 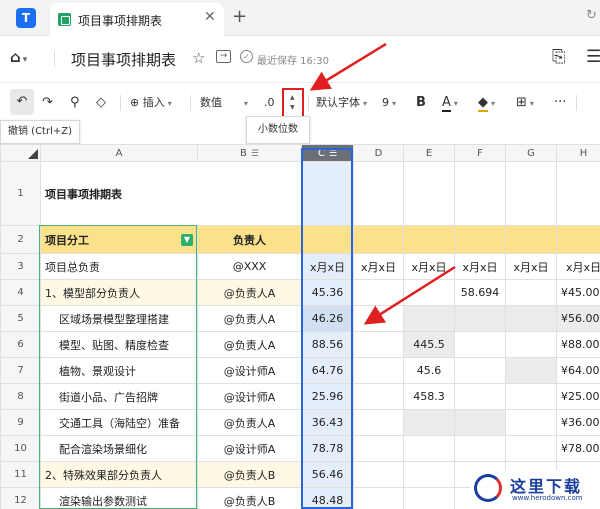 I want to click on row-number: 12, so click(x=20, y=498).